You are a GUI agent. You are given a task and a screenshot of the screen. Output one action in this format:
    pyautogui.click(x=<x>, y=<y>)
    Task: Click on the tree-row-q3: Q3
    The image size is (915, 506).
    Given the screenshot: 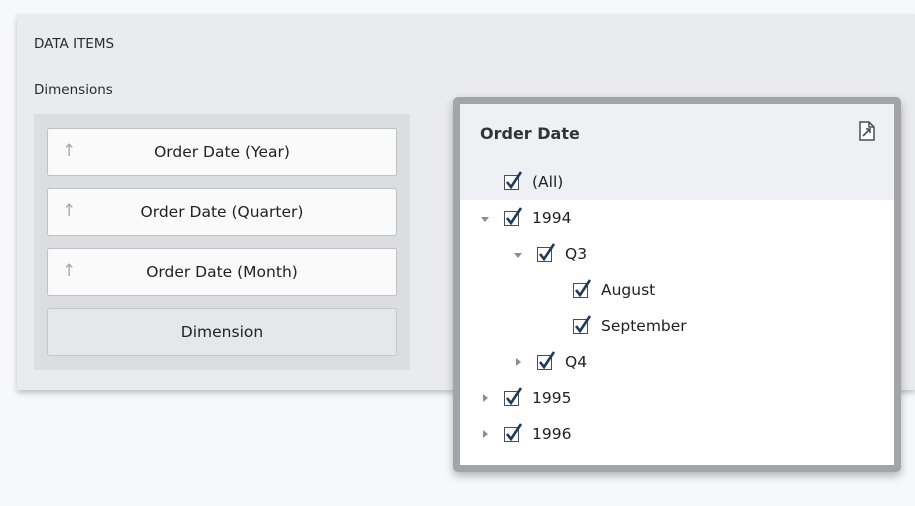 What is the action you would take?
    pyautogui.click(x=677, y=254)
    